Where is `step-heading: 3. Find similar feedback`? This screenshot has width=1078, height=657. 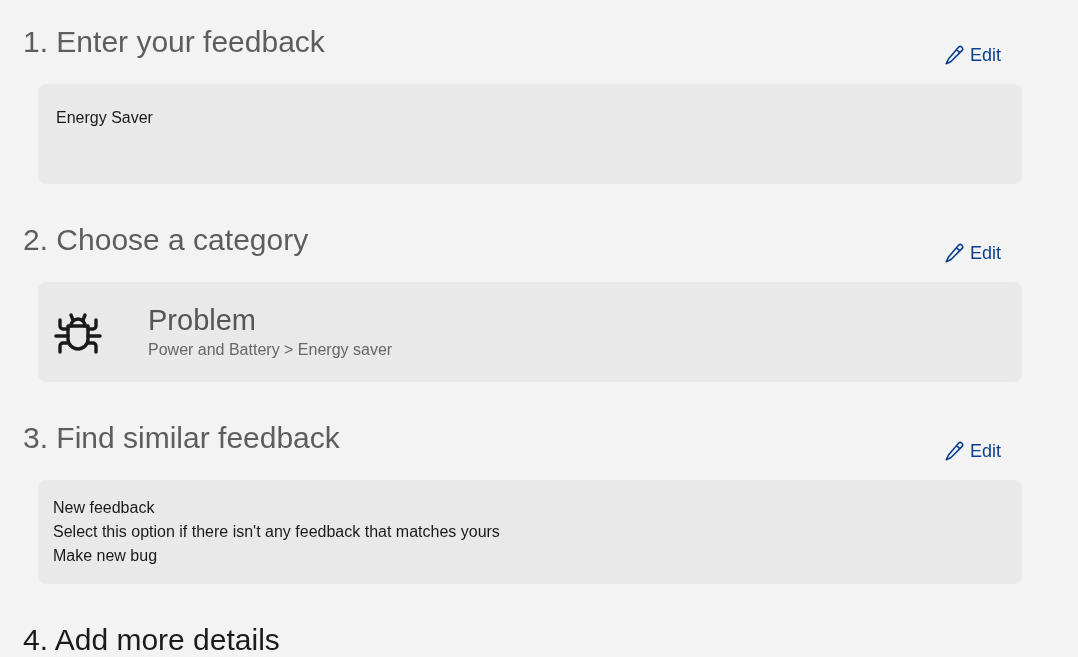
step-heading: 3. Find similar feedback is located at coordinates (181, 438).